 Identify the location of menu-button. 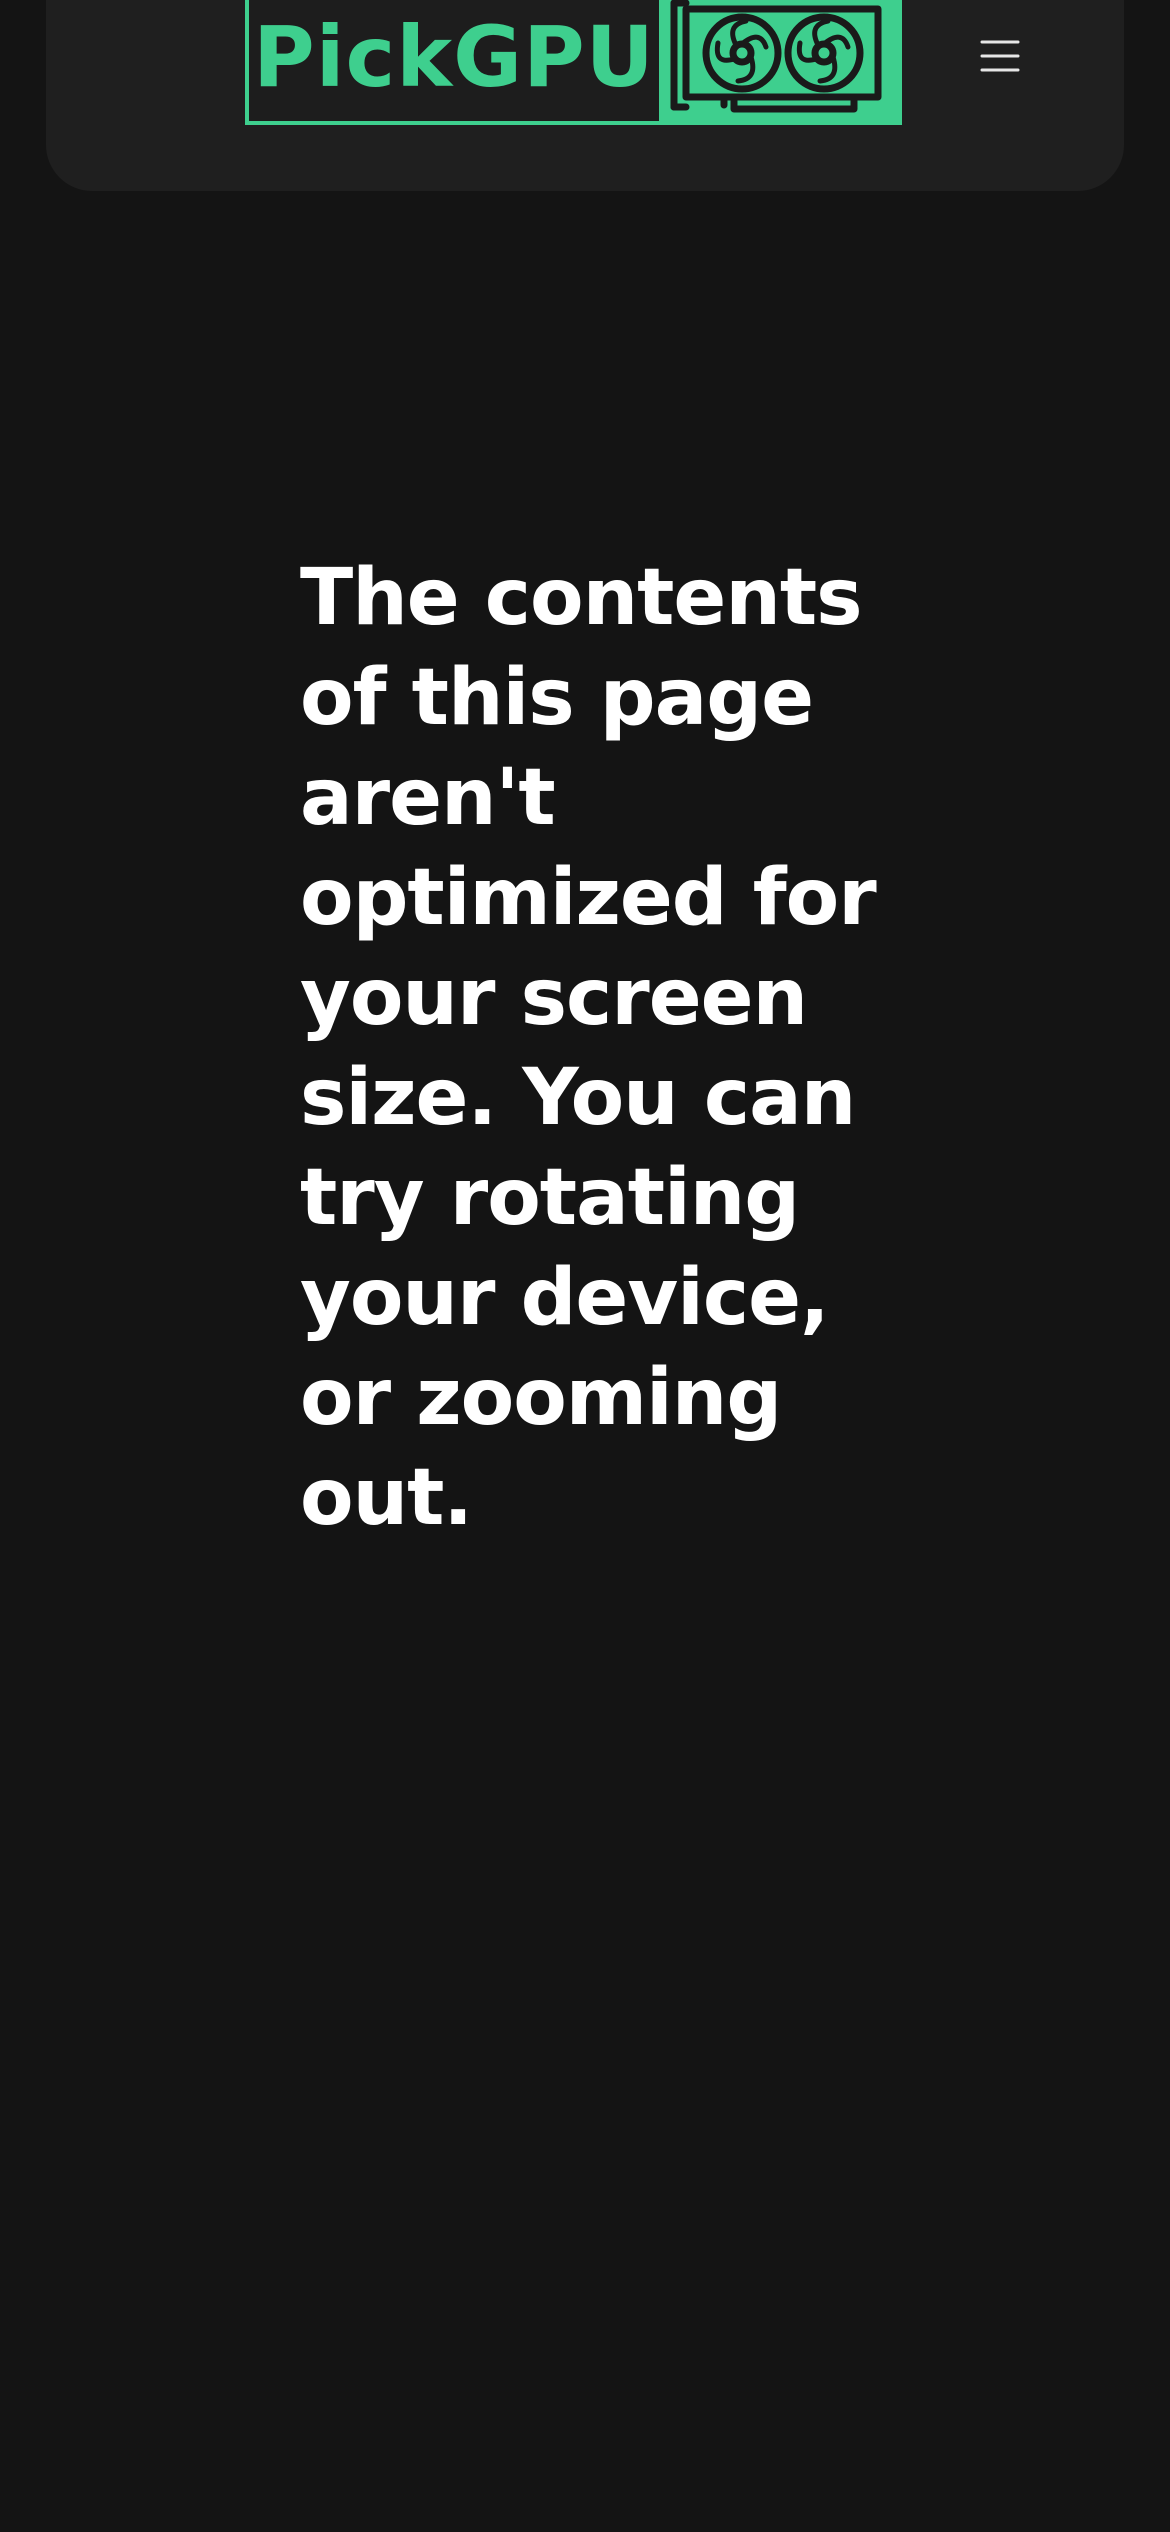
(1000, 56).